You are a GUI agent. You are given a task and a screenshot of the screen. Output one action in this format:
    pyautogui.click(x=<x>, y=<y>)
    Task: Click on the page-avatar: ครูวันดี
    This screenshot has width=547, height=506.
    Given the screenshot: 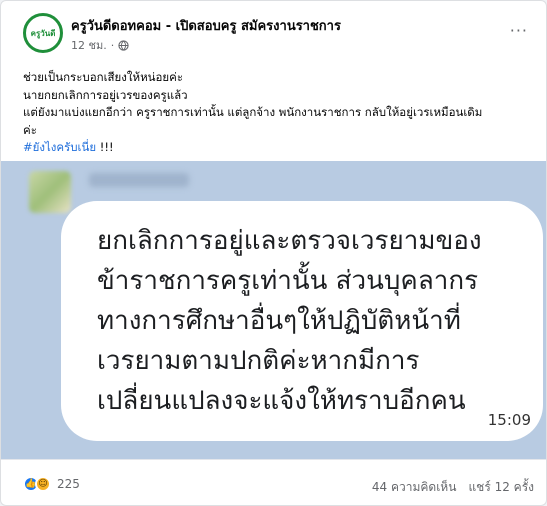 What is the action you would take?
    pyautogui.click(x=43, y=33)
    